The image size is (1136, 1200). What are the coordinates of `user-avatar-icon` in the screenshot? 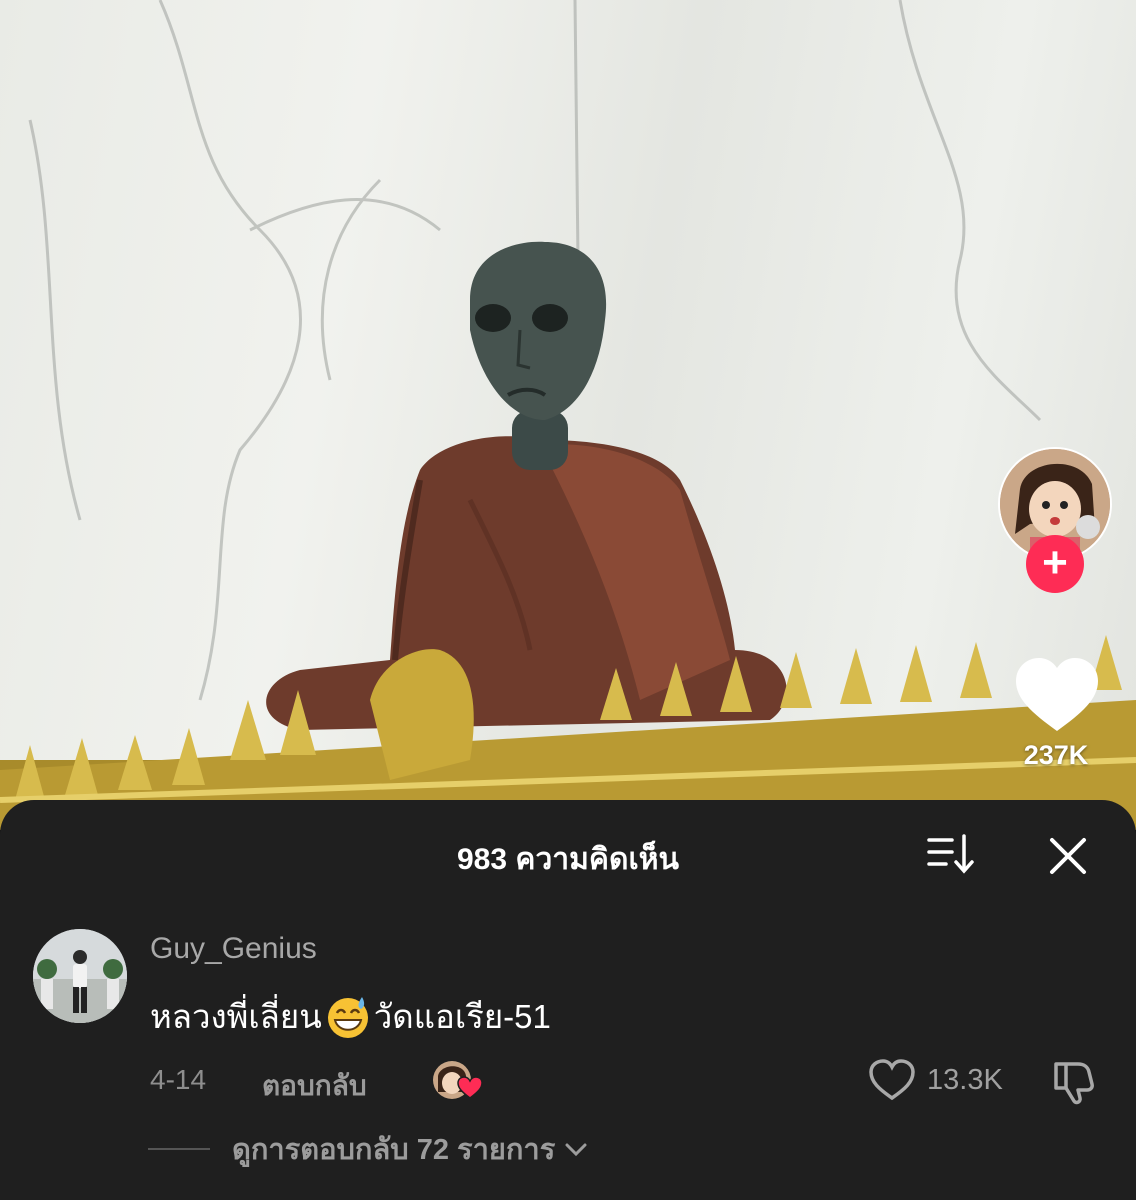 It's located at (80, 976).